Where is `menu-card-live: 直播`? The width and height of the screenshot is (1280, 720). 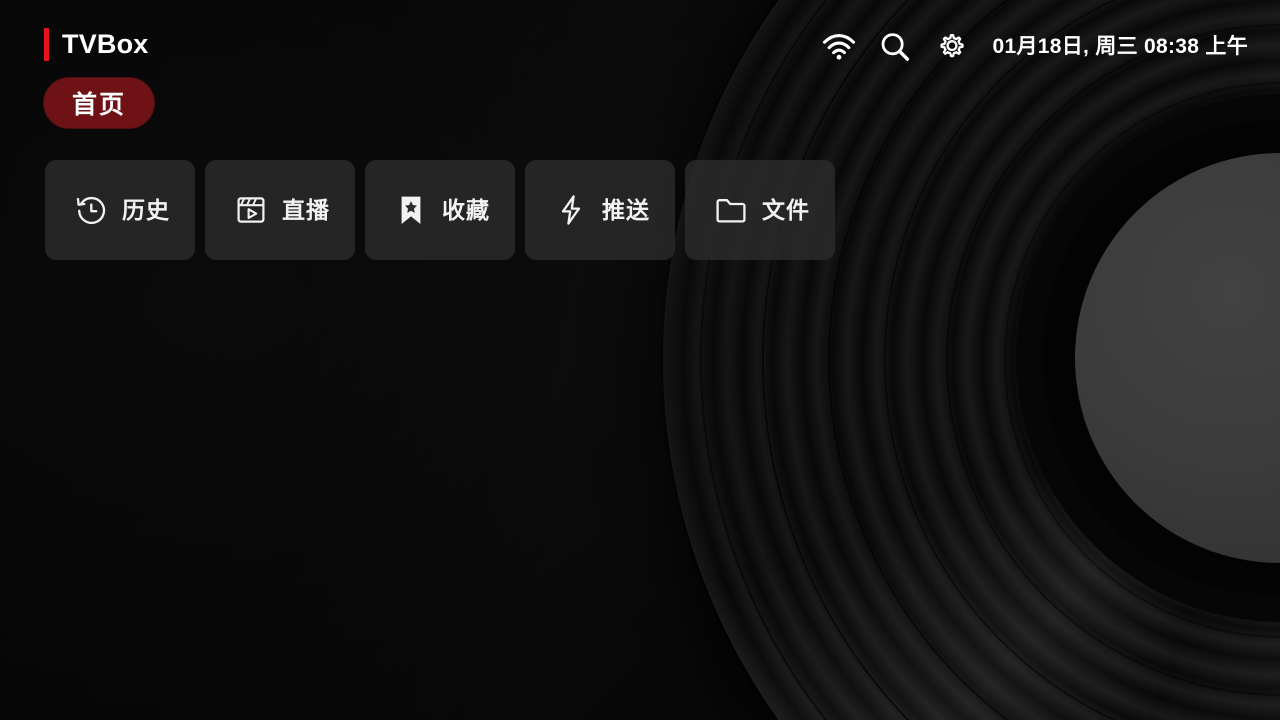
menu-card-live: 直播 is located at coordinates (280, 210).